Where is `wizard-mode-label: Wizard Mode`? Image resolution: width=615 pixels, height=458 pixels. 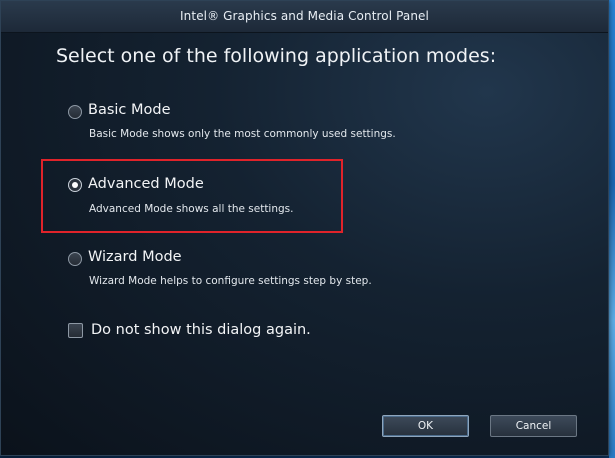
wizard-mode-label: Wizard Mode is located at coordinates (135, 257).